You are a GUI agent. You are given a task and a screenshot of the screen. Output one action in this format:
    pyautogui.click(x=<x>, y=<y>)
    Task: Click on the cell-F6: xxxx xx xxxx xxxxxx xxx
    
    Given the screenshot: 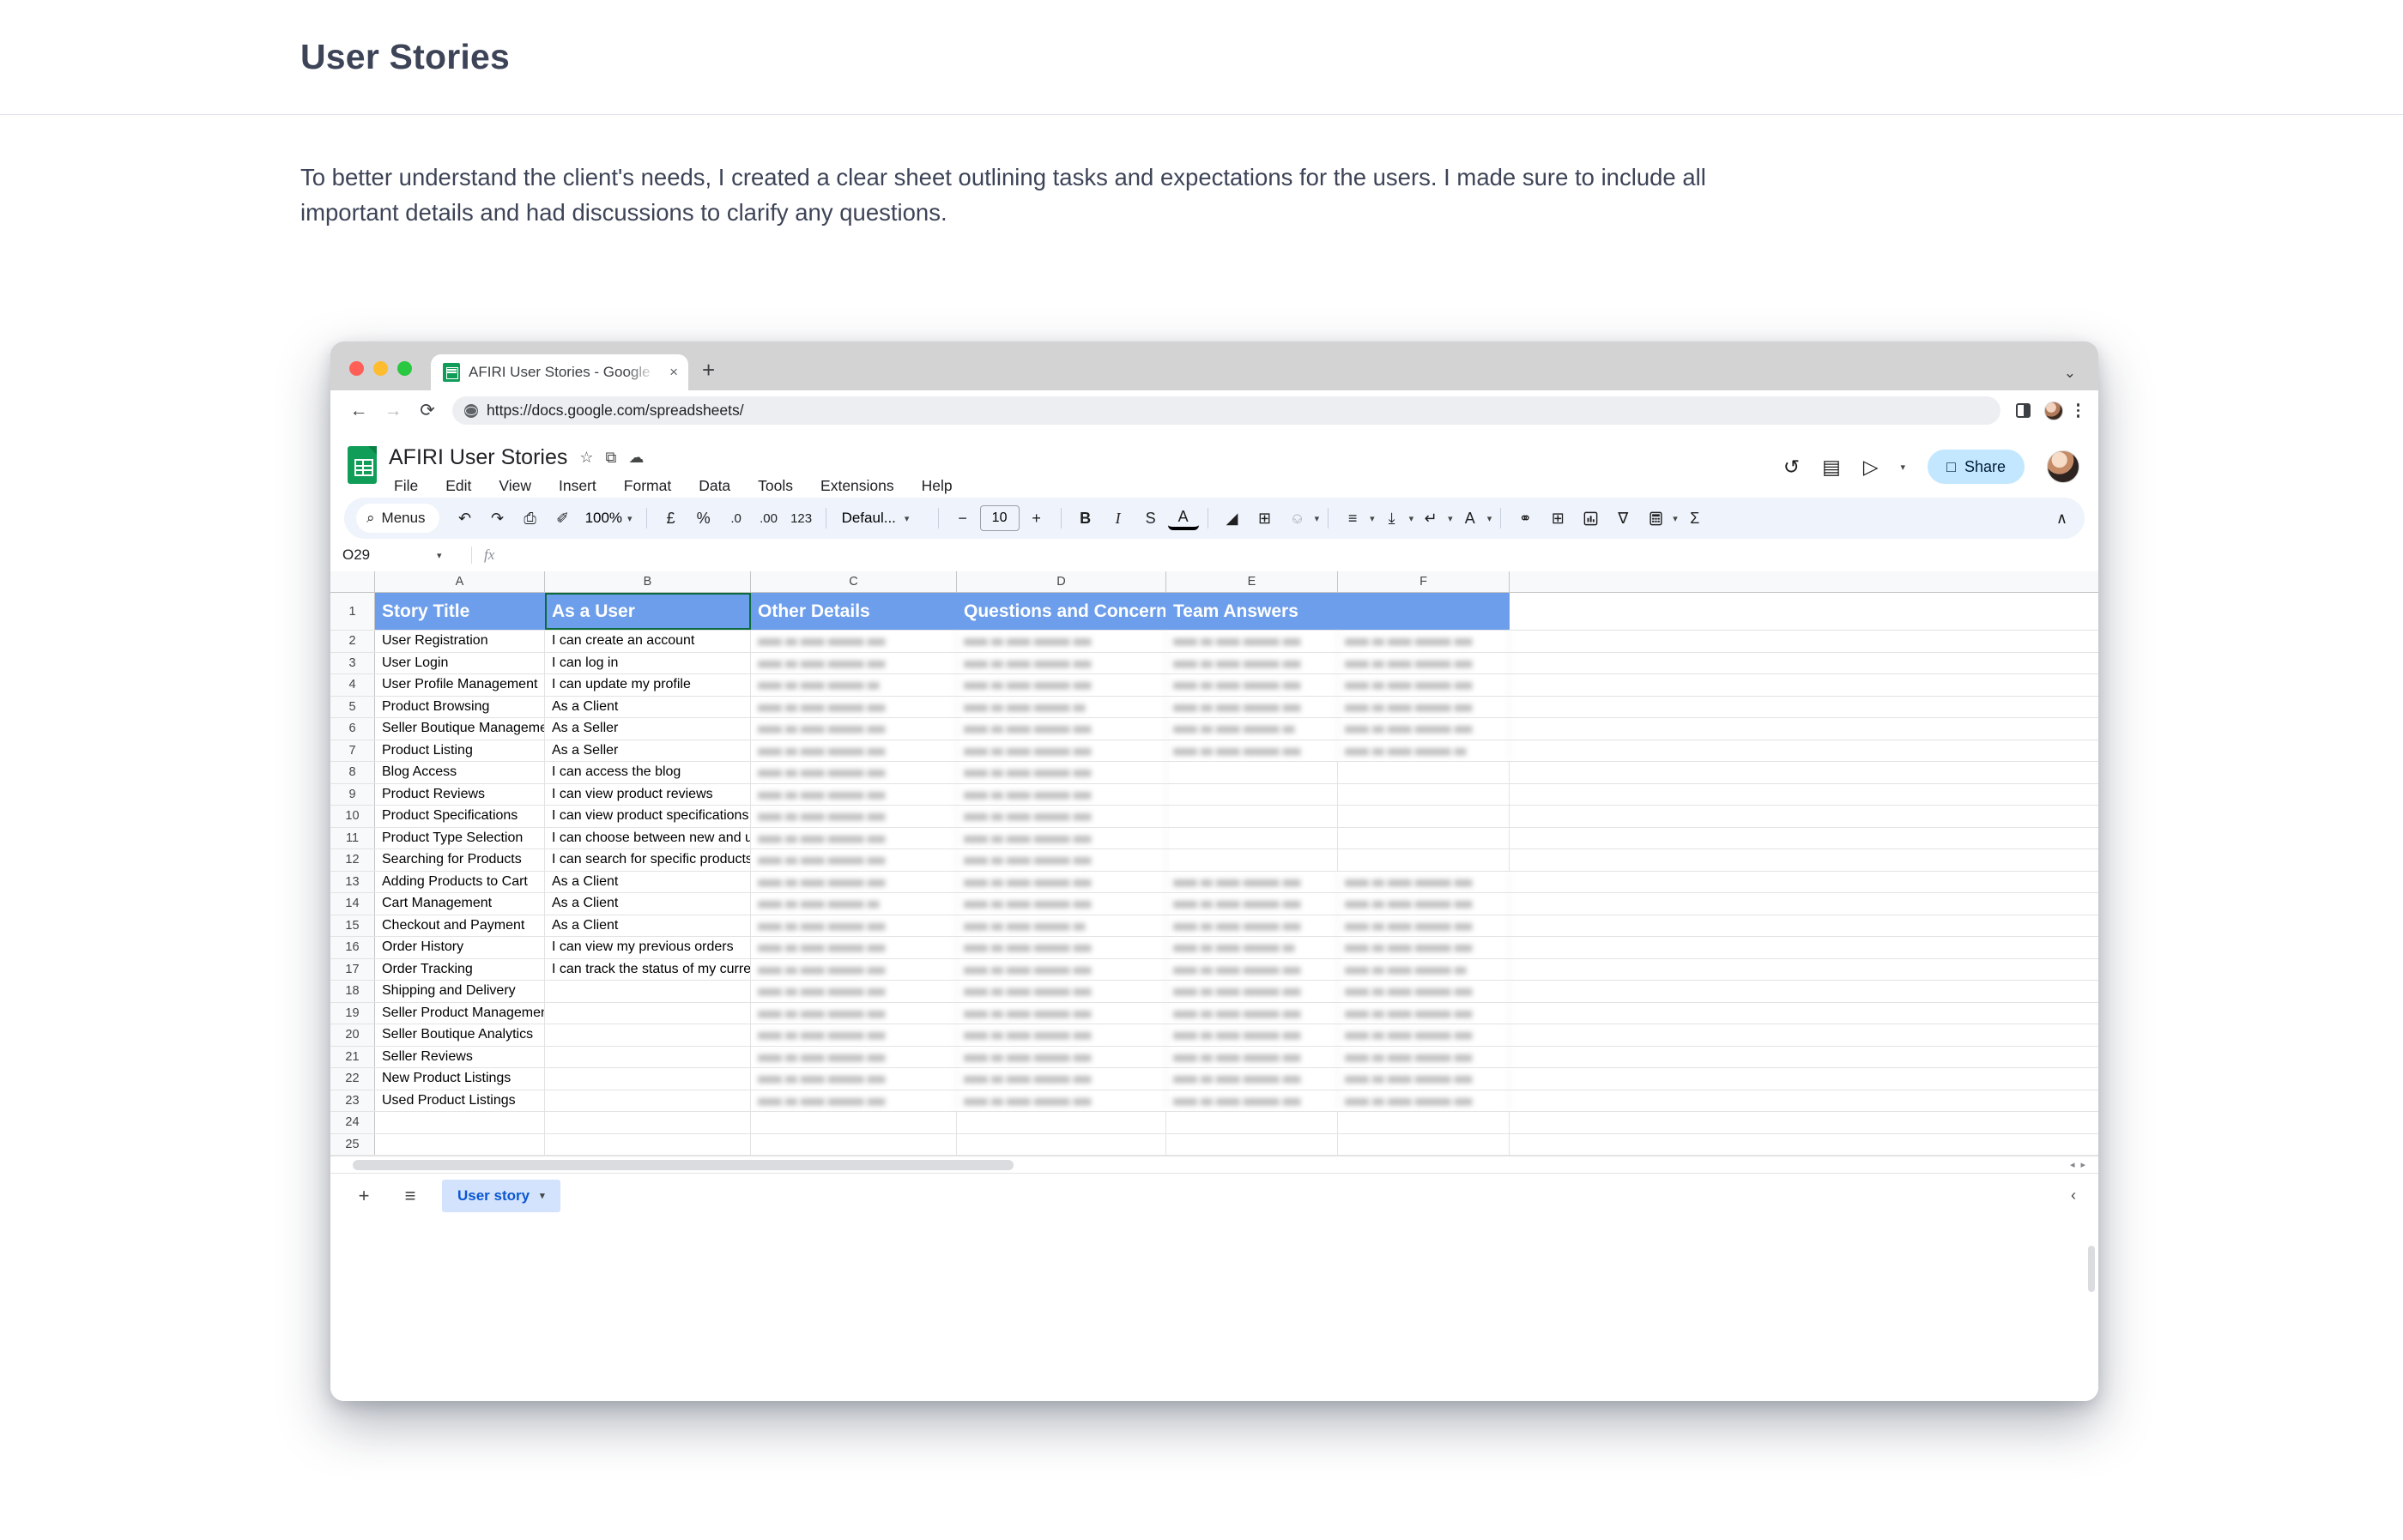 What is the action you would take?
    pyautogui.click(x=1424, y=729)
    